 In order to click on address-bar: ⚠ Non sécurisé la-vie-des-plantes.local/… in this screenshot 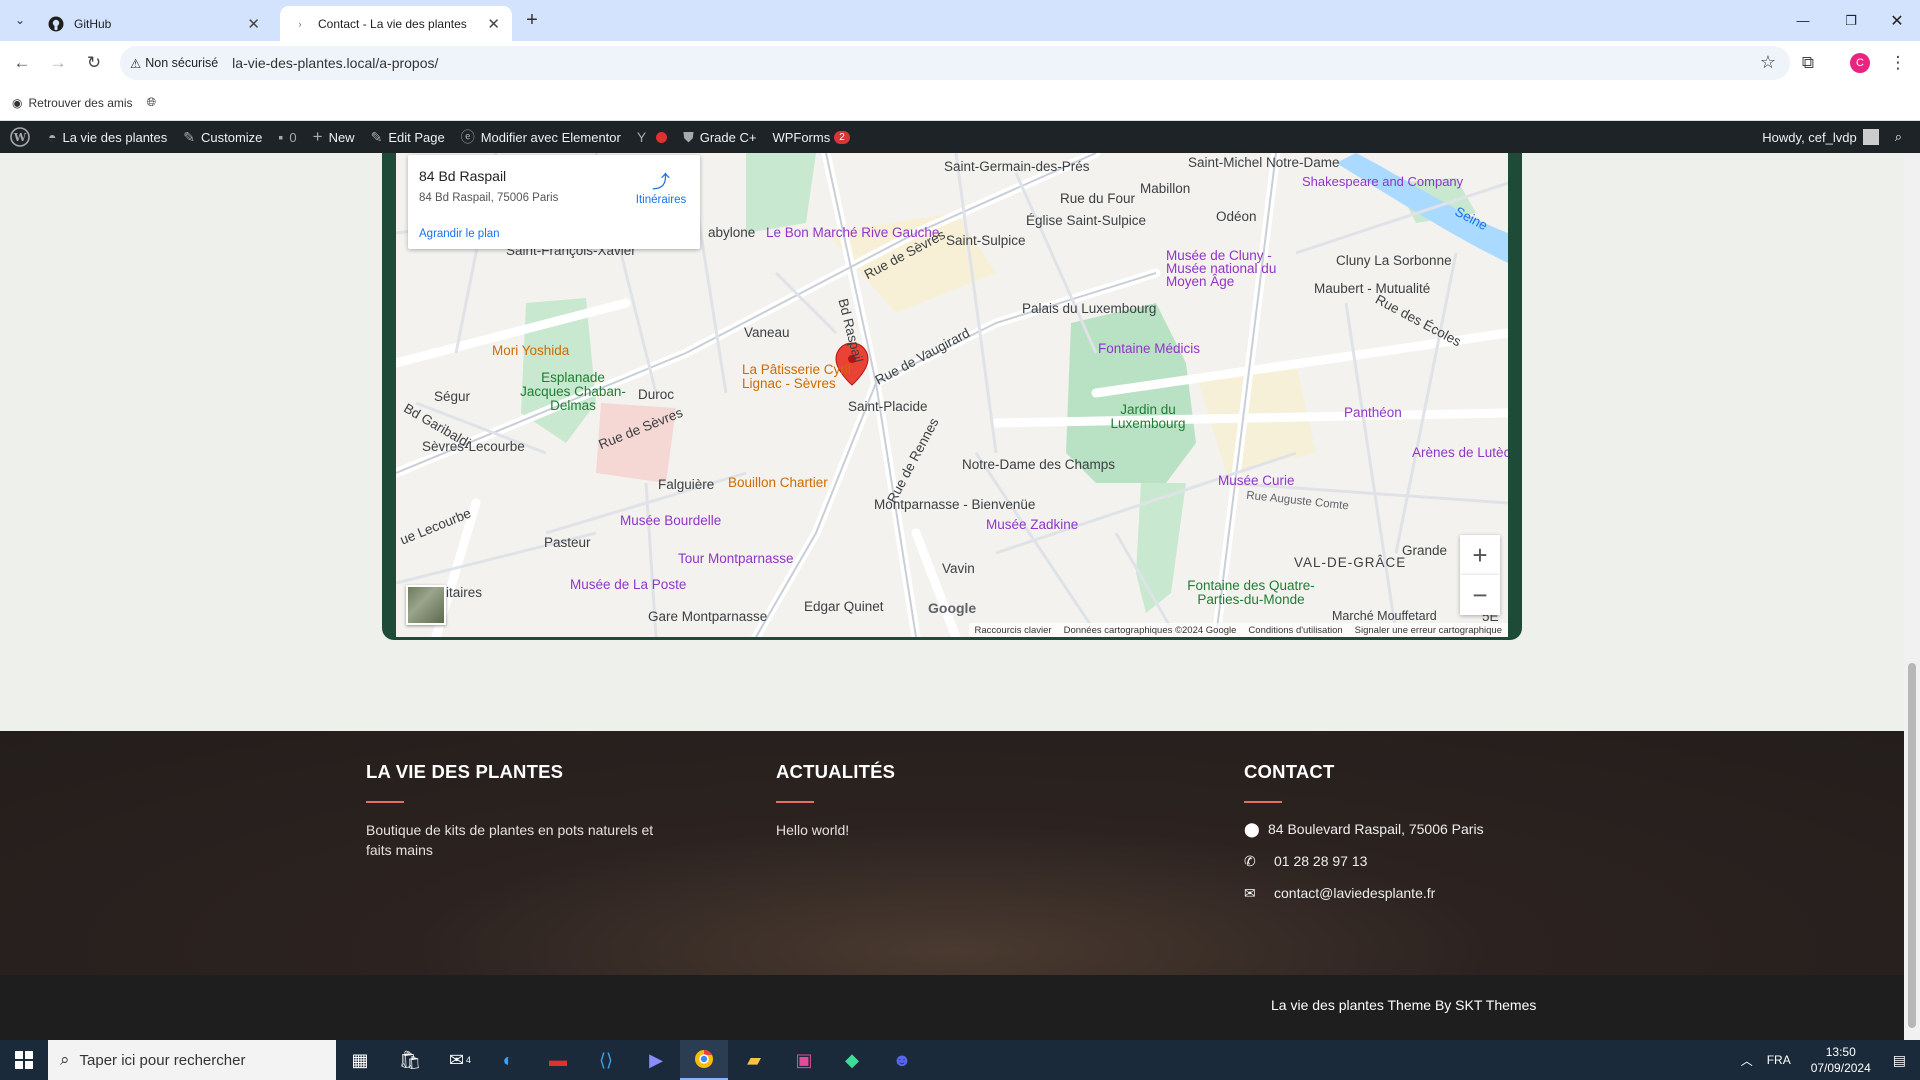, I will do `click(955, 63)`.